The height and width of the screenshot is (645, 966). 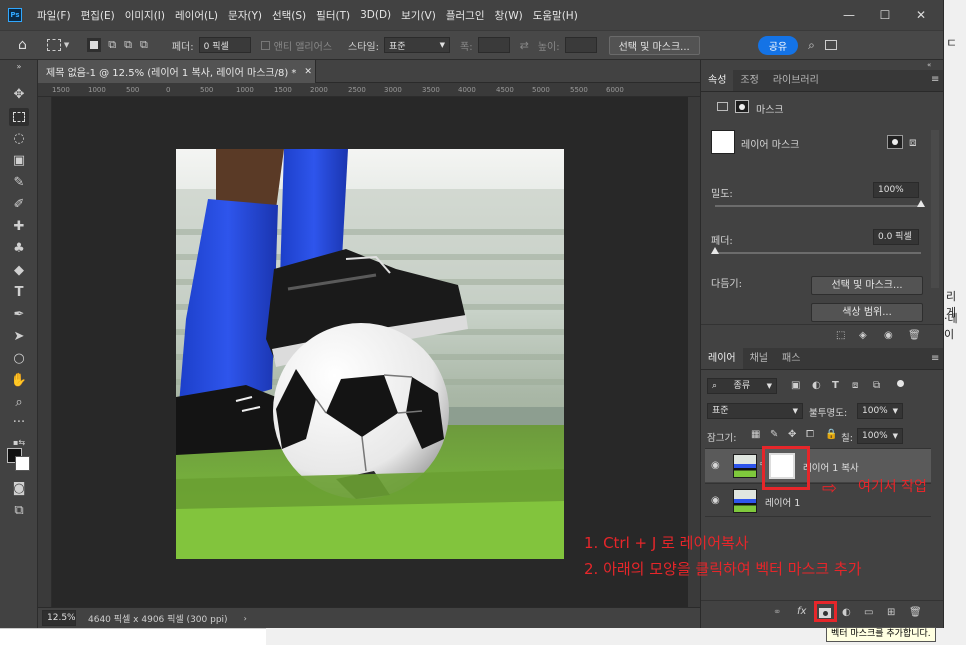 I want to click on screen-mode-icon: ⧉, so click(x=19, y=511).